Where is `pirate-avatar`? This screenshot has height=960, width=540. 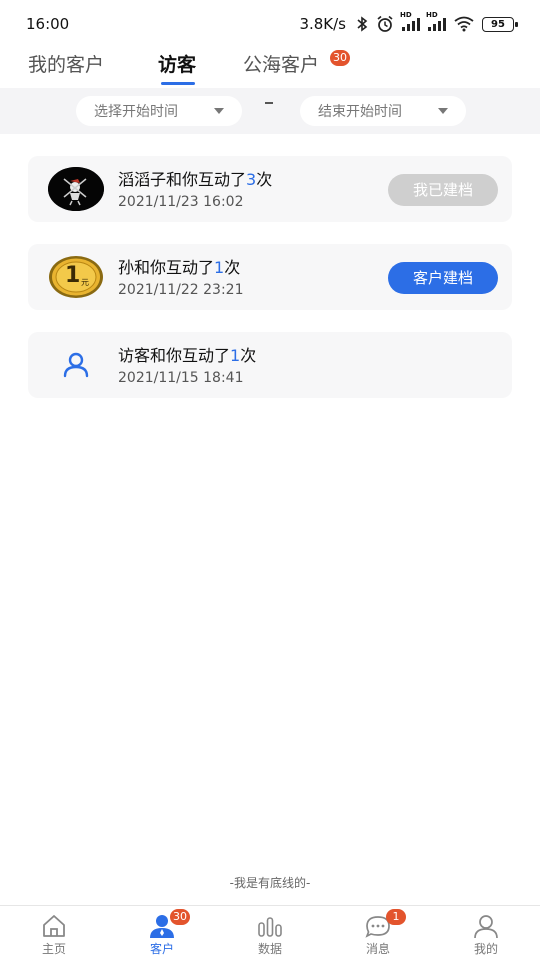
pirate-avatar is located at coordinates (76, 189).